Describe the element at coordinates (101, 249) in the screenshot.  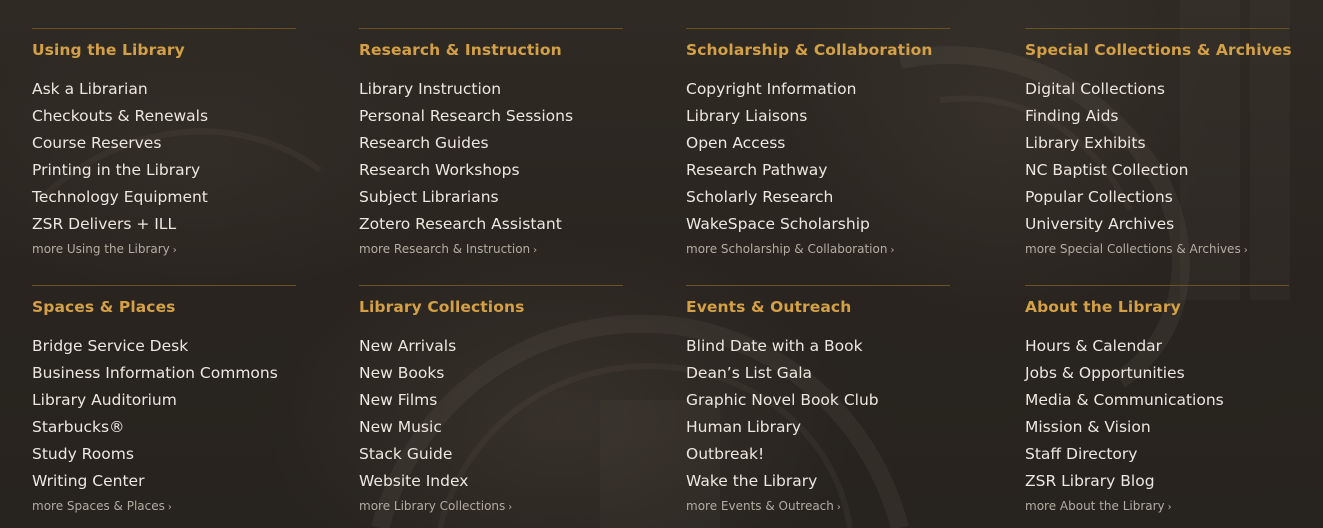
I see `more-link-label: more Using the Library` at that location.